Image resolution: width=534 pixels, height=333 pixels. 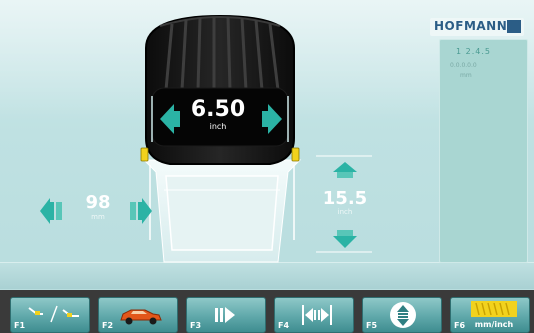 I want to click on f5-button: F5, so click(x=402, y=315).